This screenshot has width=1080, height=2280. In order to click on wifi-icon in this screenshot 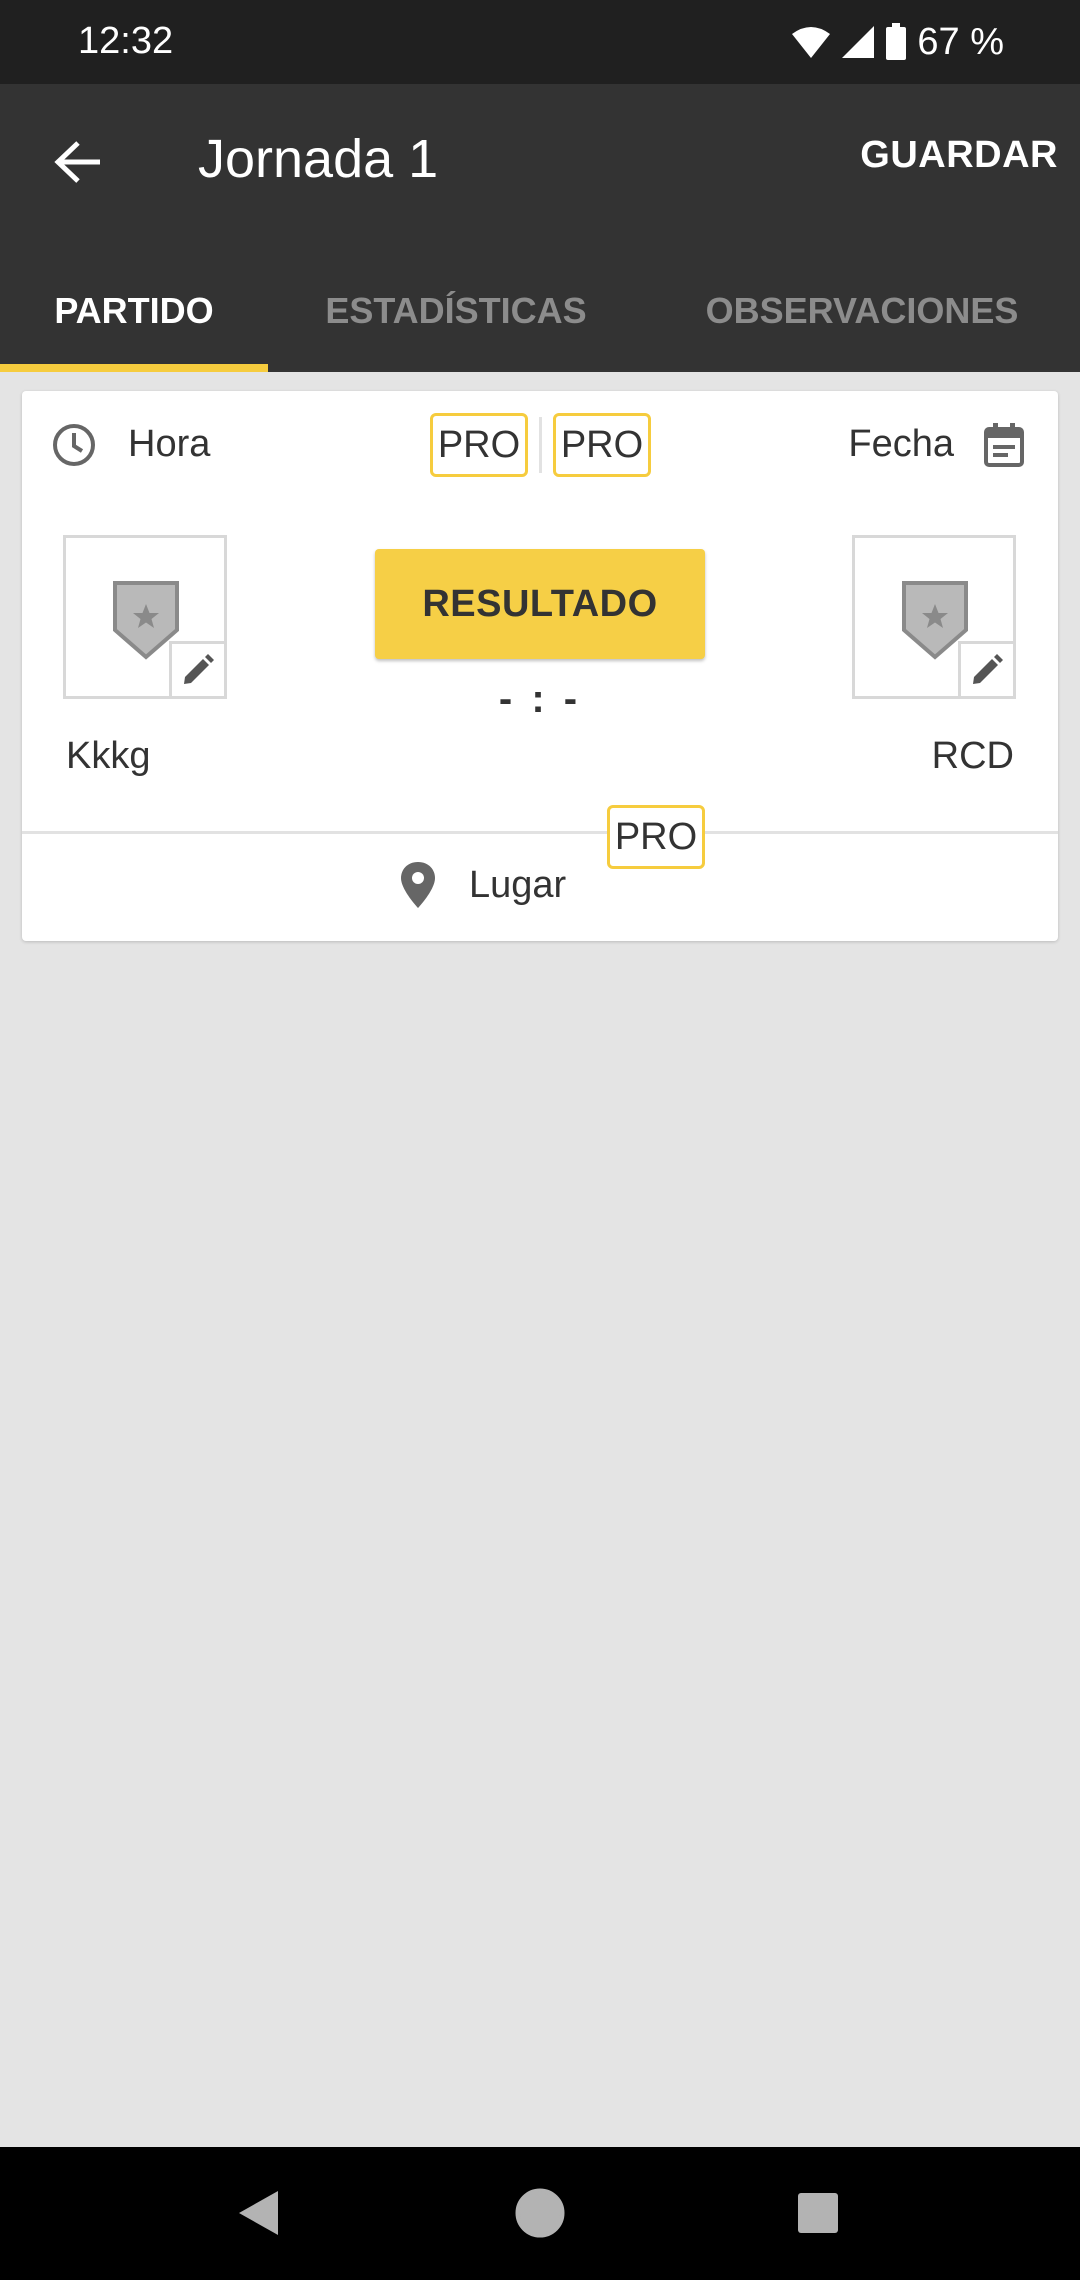, I will do `click(811, 42)`.